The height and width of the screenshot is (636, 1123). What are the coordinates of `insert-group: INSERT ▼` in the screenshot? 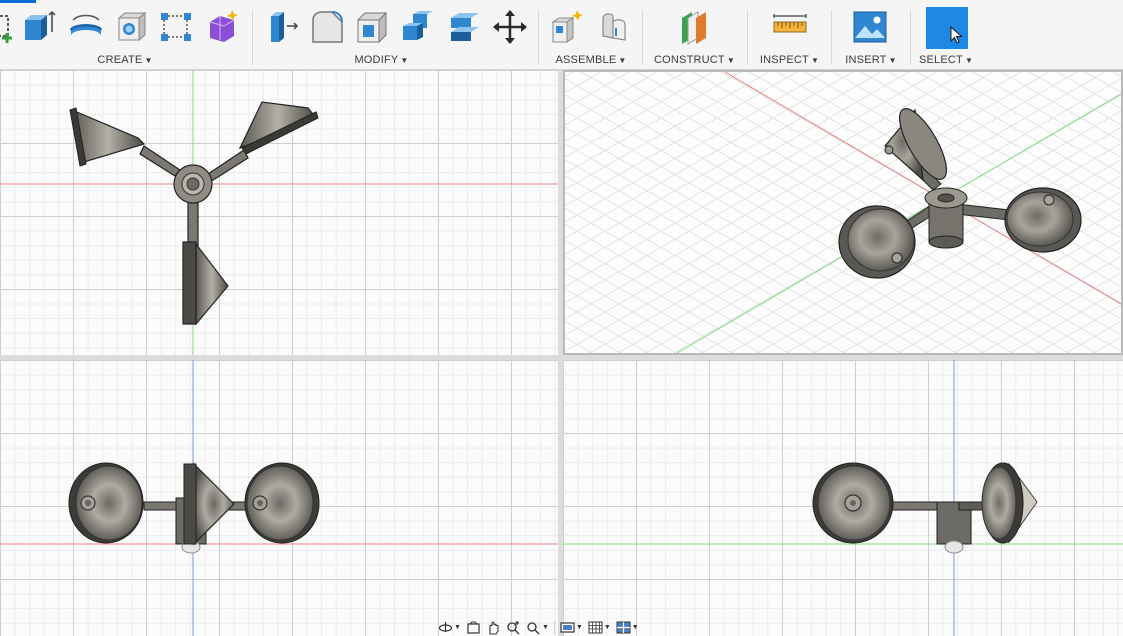 It's located at (871, 35).